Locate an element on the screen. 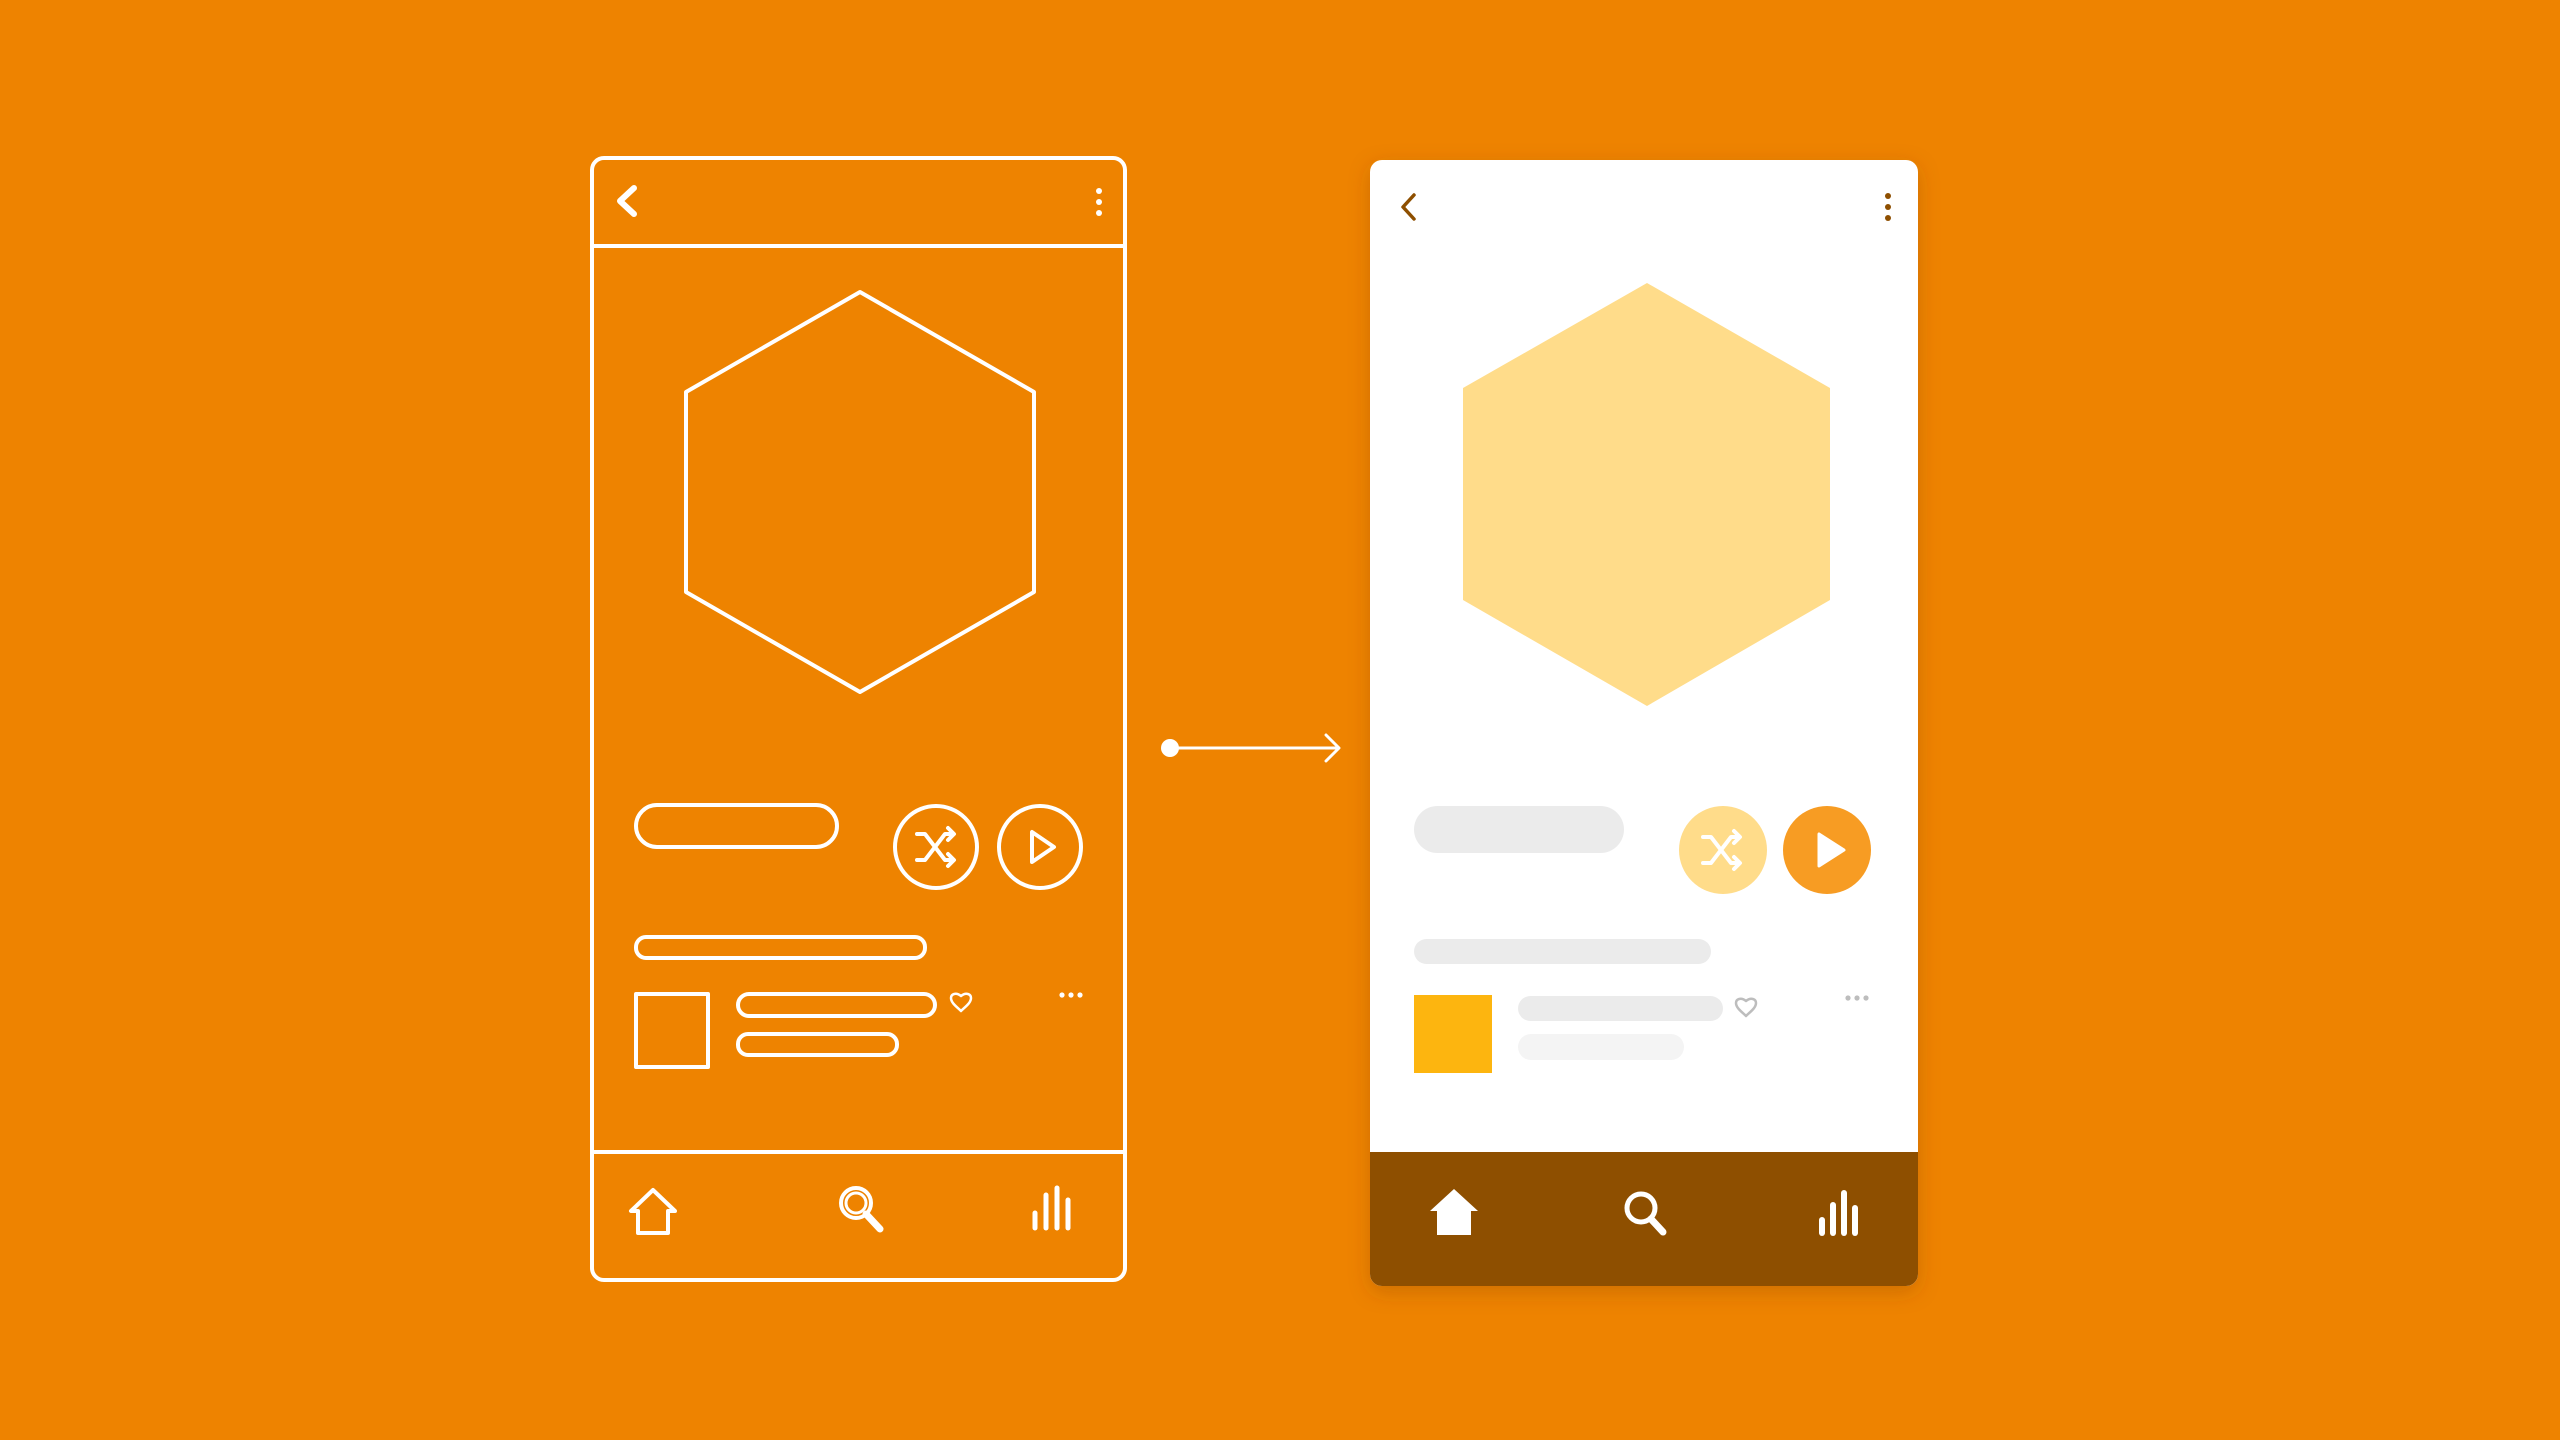  mockup-subtitle-placeholder is located at coordinates (1562, 951).